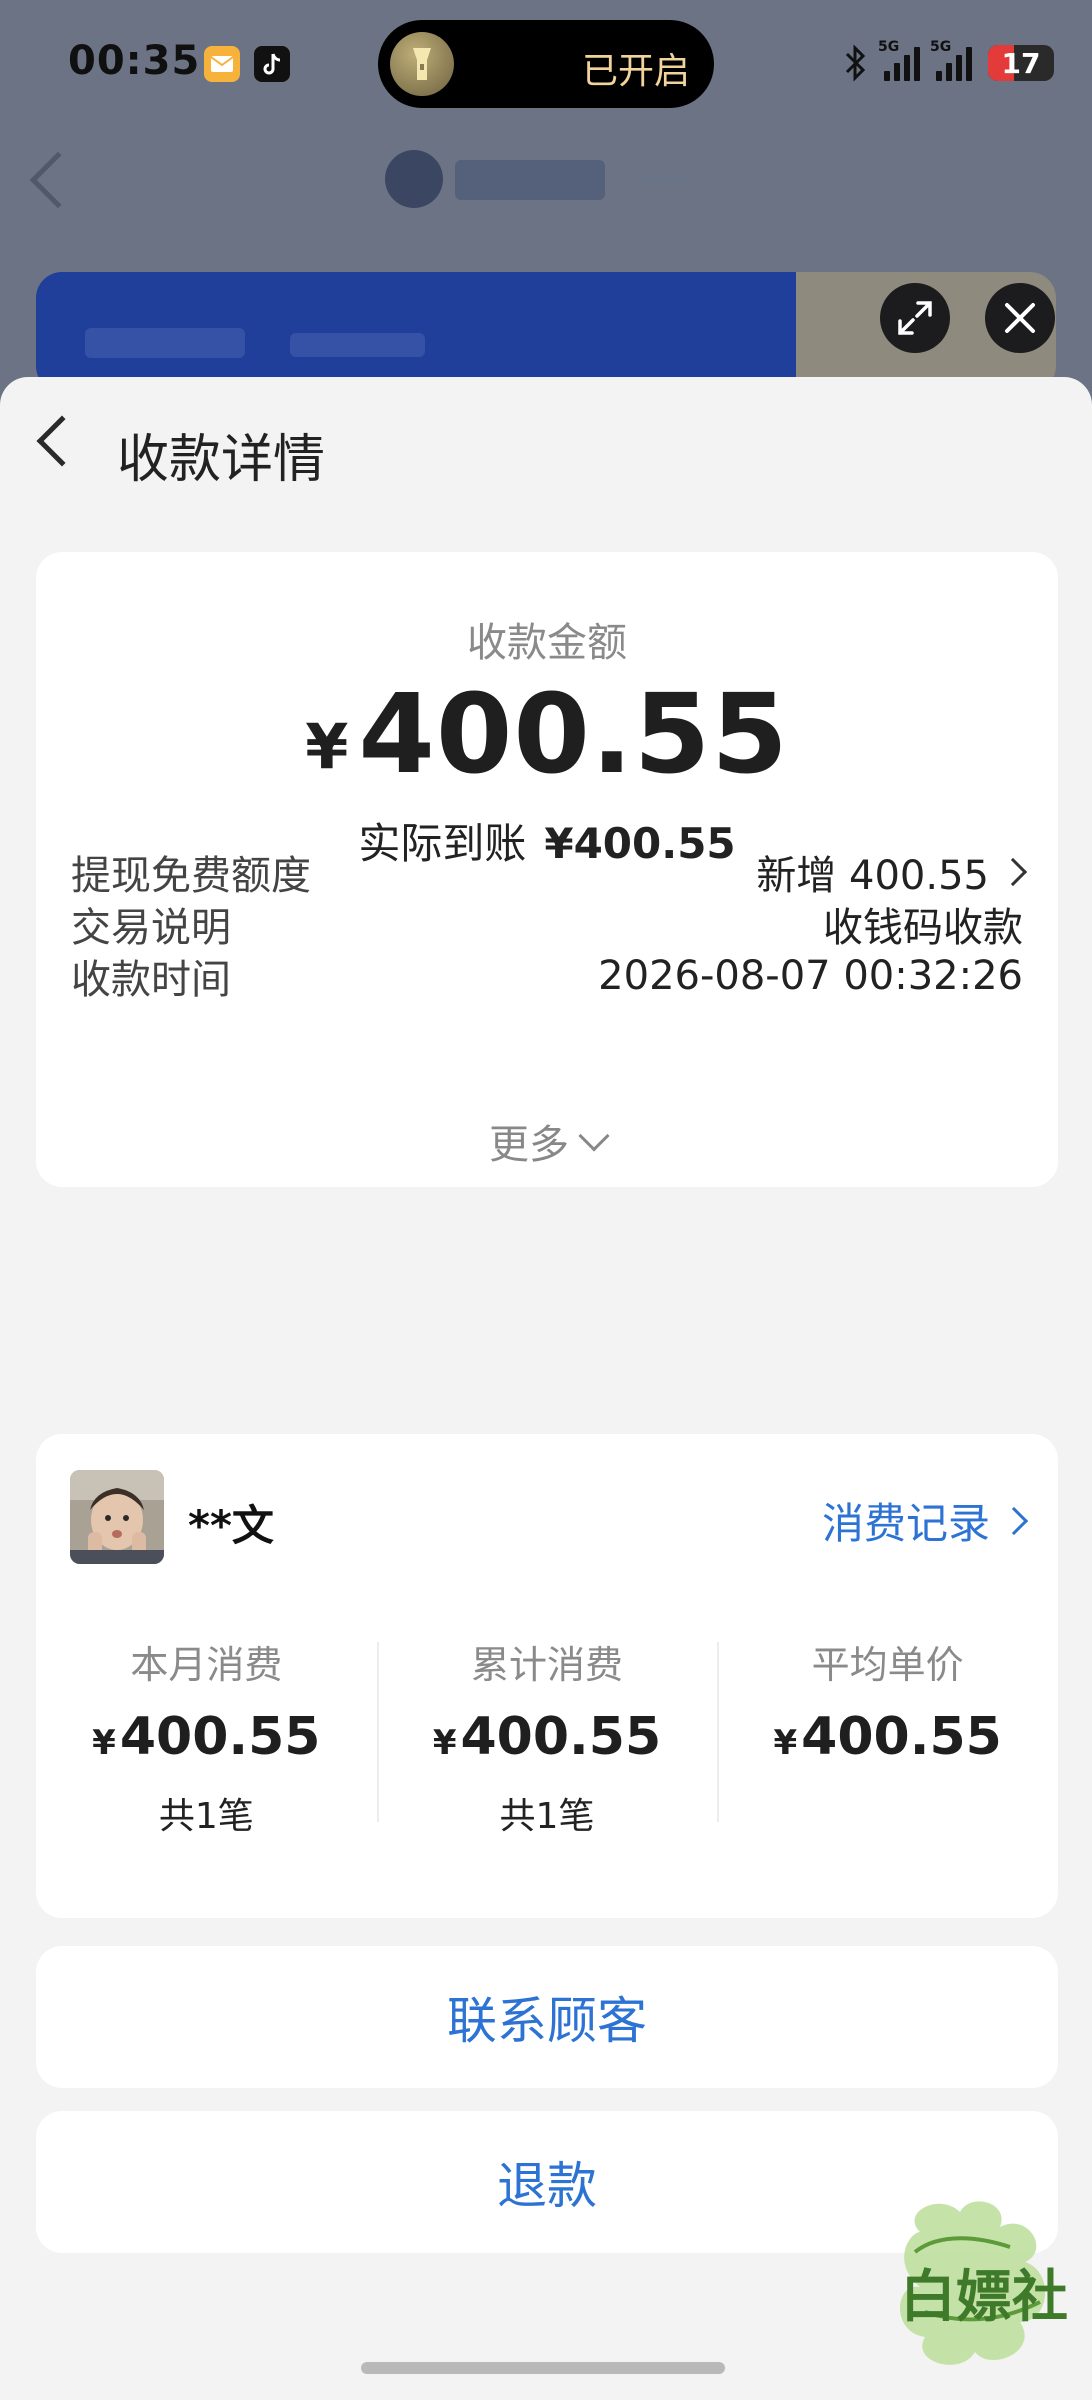 This screenshot has width=1092, height=2400. What do you see at coordinates (665, 181) in the screenshot?
I see `background-brand-detail` at bounding box center [665, 181].